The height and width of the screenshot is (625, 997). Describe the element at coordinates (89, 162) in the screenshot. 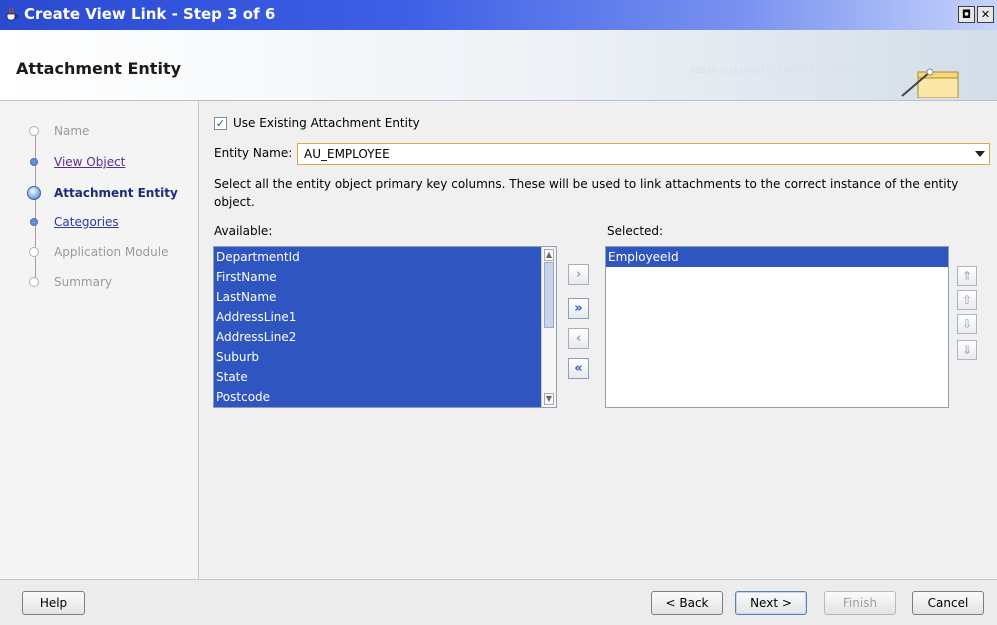

I see `step-label: View Object` at that location.